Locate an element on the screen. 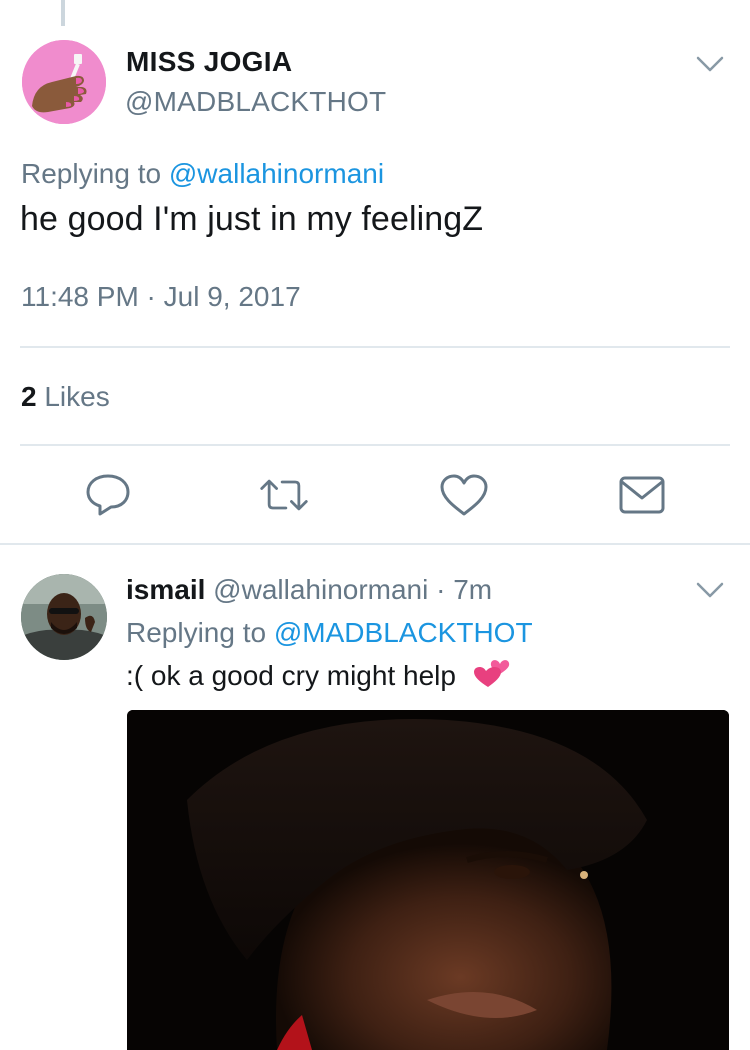 The image size is (750, 1050). likes-label: Likes is located at coordinates (77, 396).